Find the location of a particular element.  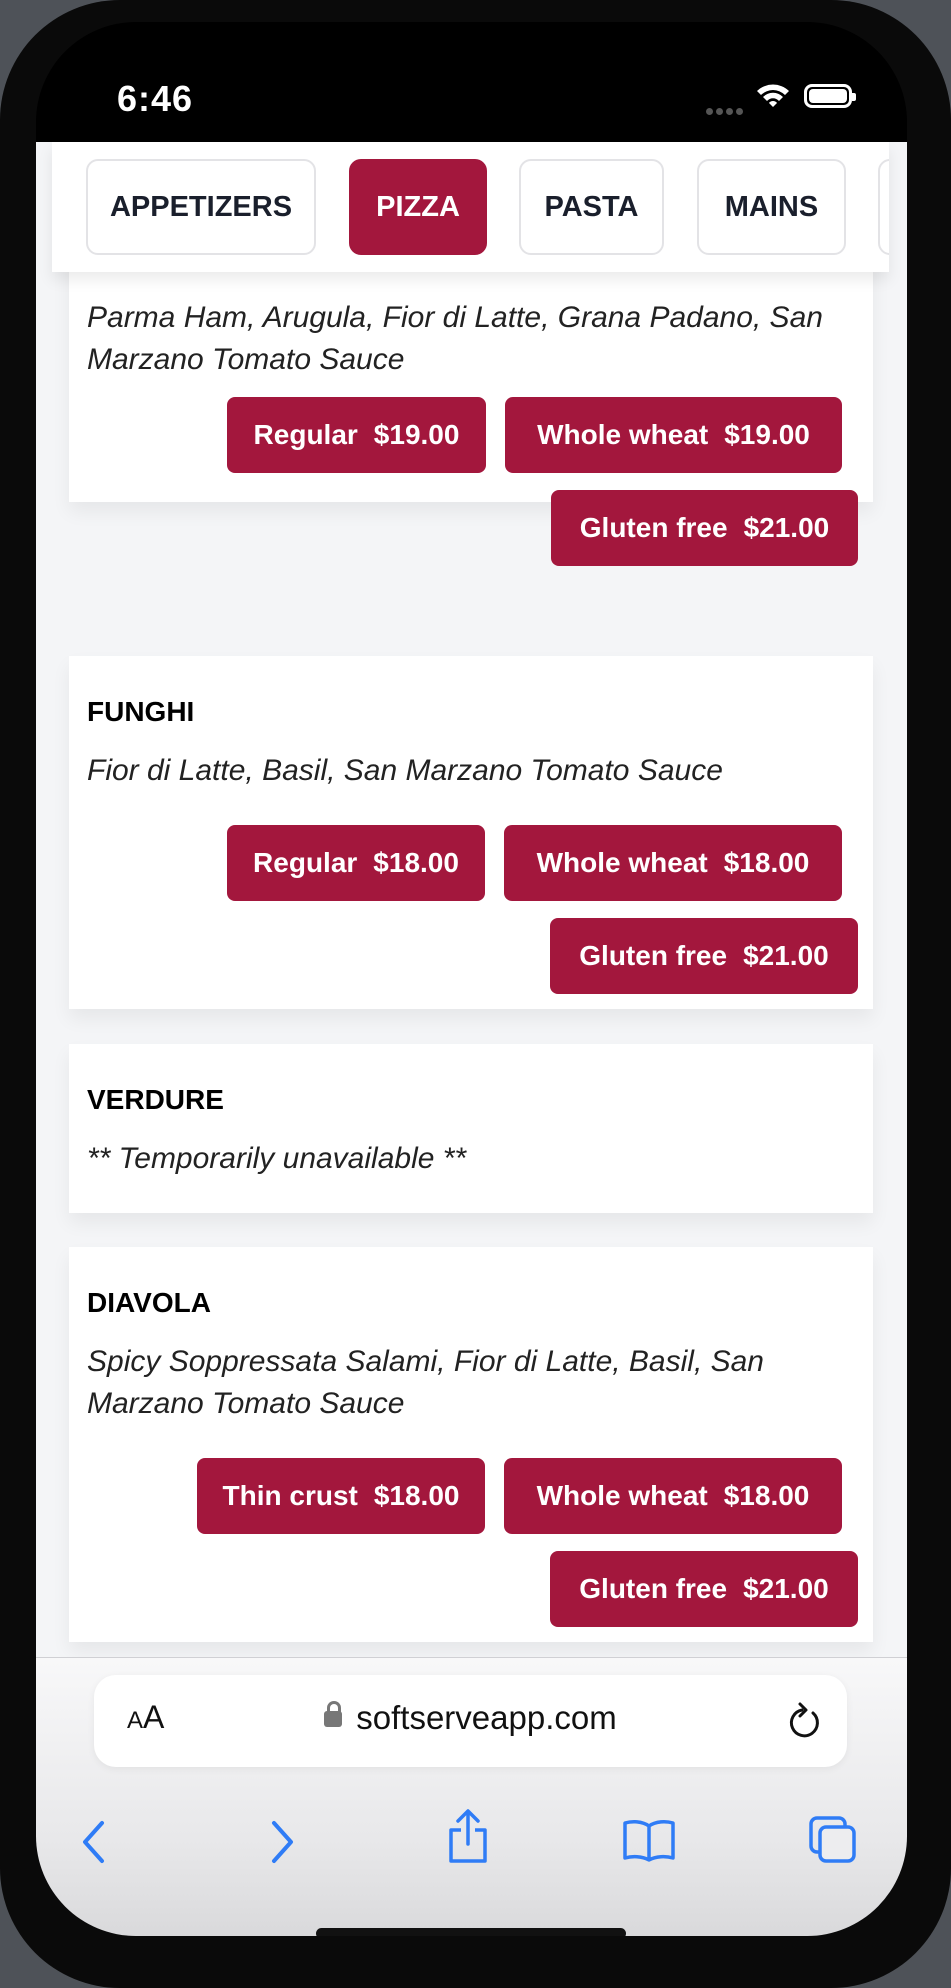

reload-icon is located at coordinates (804, 1719).